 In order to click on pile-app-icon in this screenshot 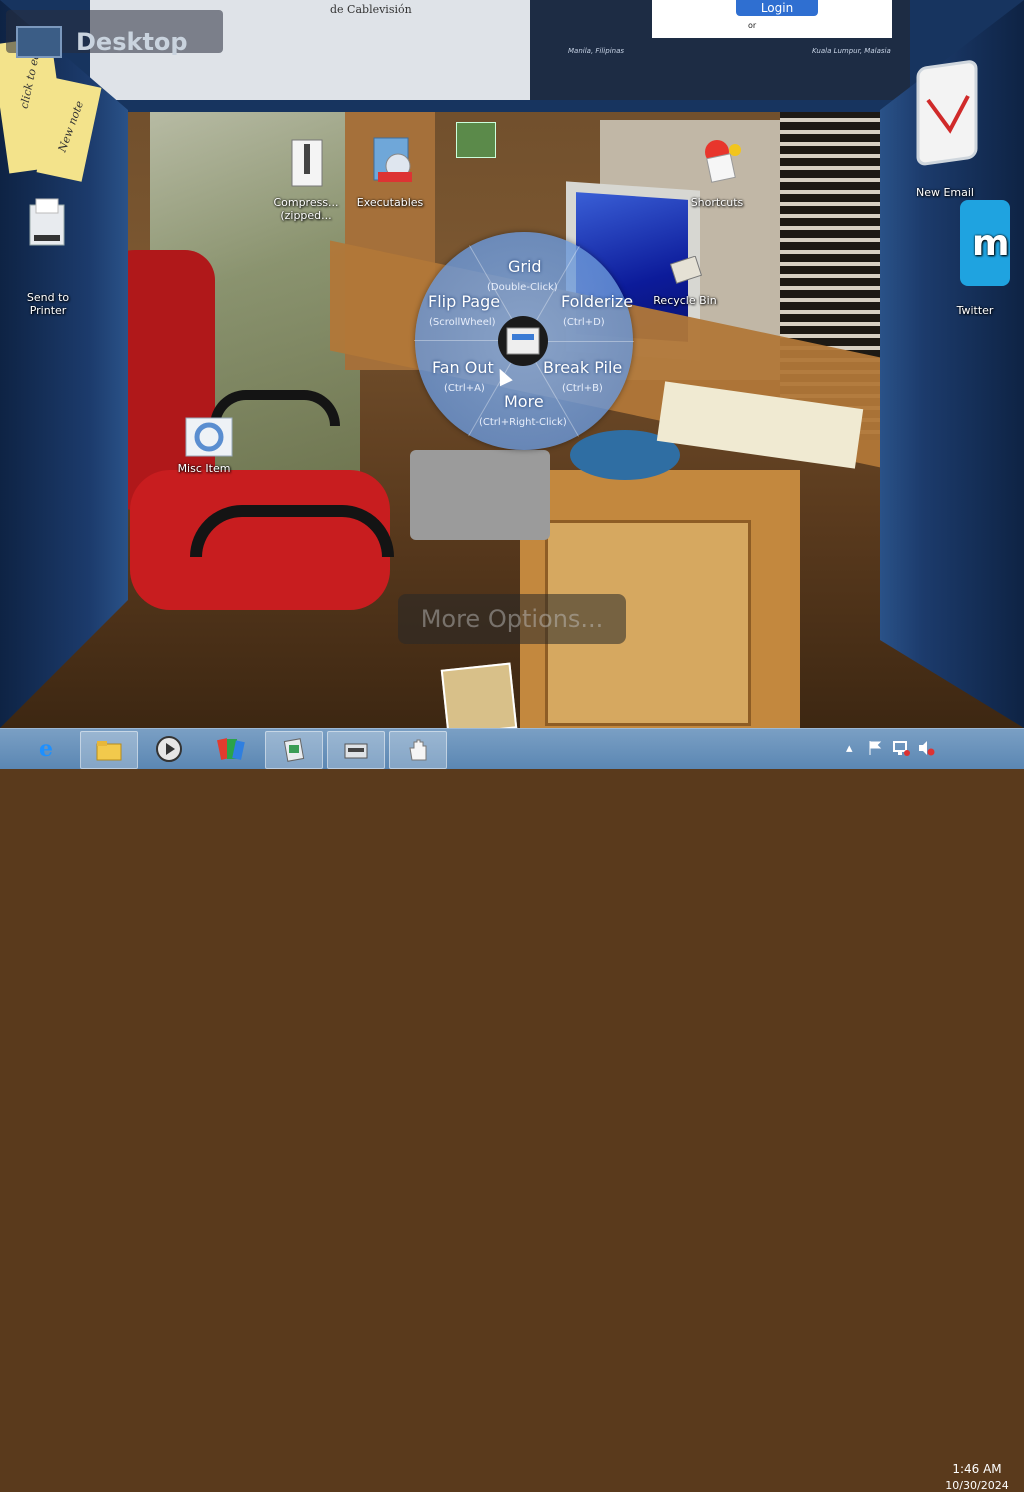, I will do `click(294, 750)`.